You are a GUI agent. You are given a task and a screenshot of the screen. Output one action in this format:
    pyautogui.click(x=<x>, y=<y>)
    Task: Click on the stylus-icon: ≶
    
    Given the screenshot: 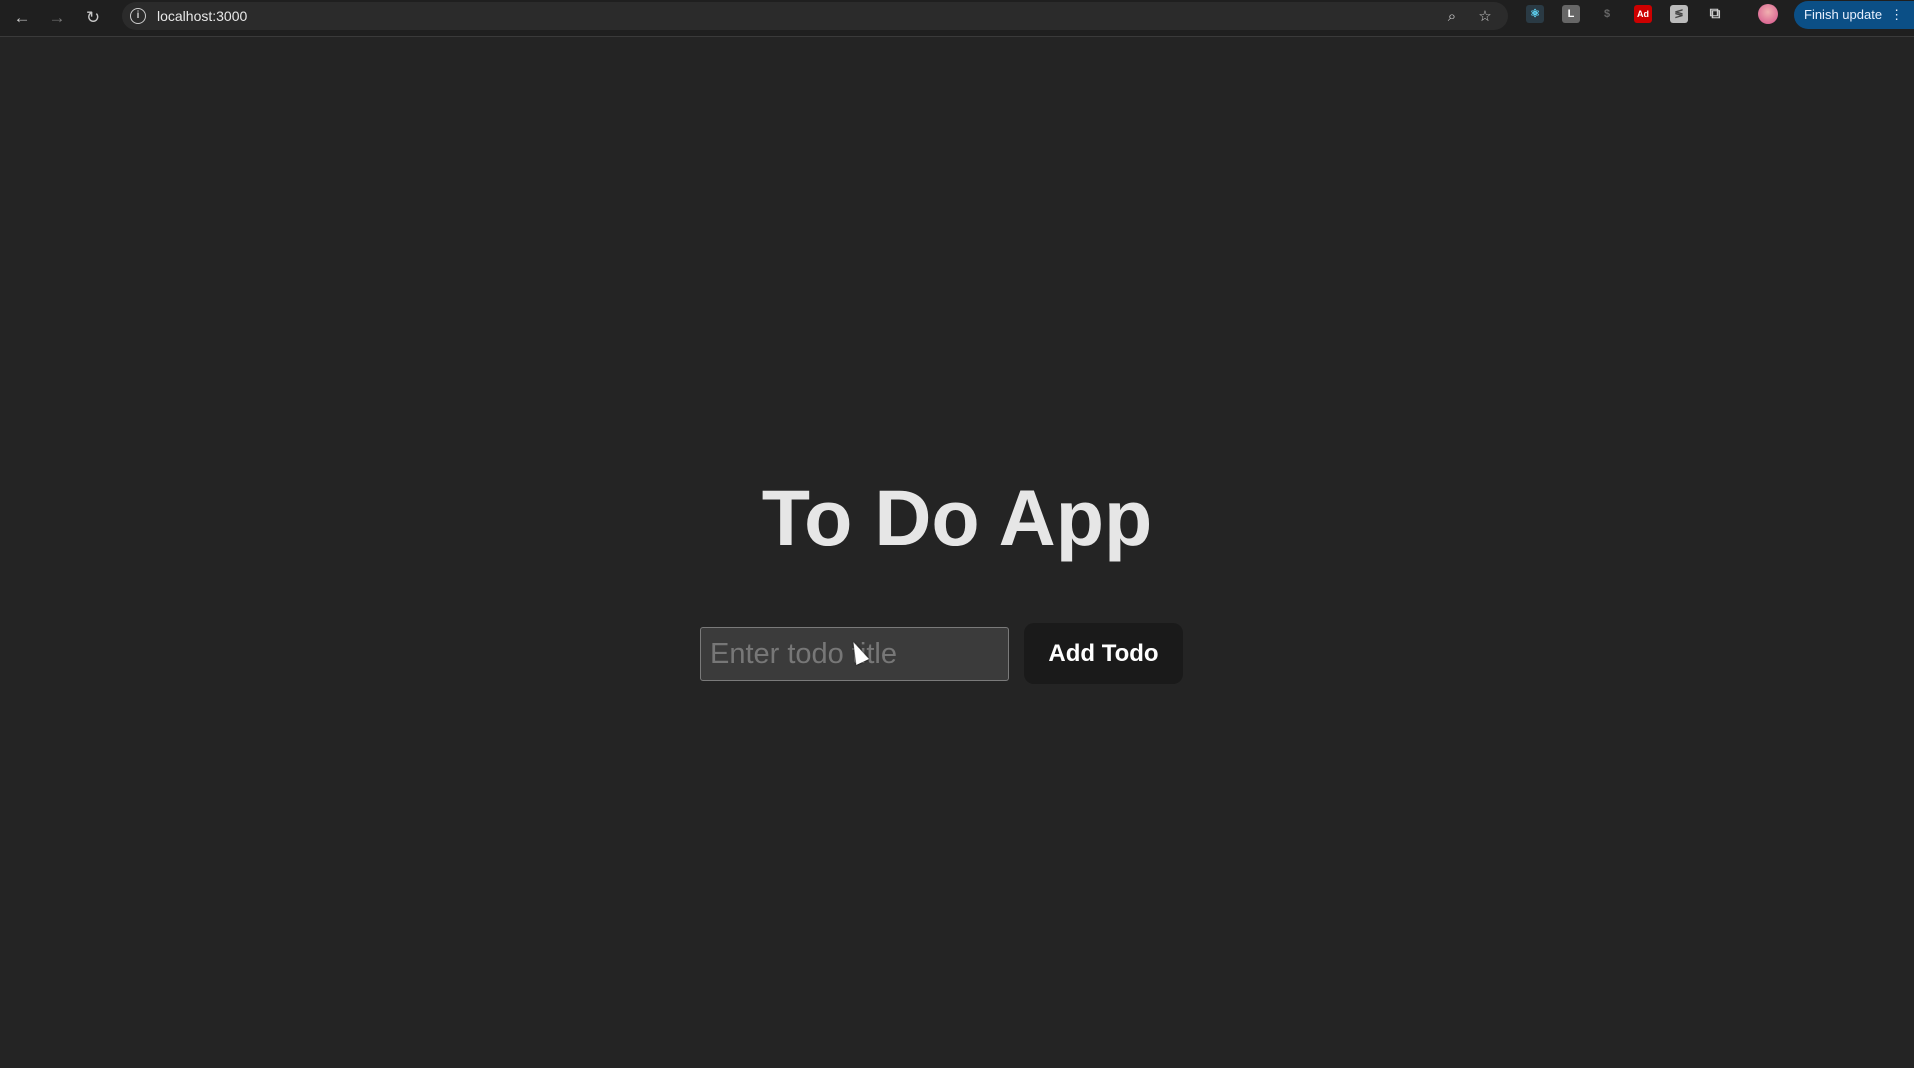 What is the action you would take?
    pyautogui.click(x=1679, y=14)
    